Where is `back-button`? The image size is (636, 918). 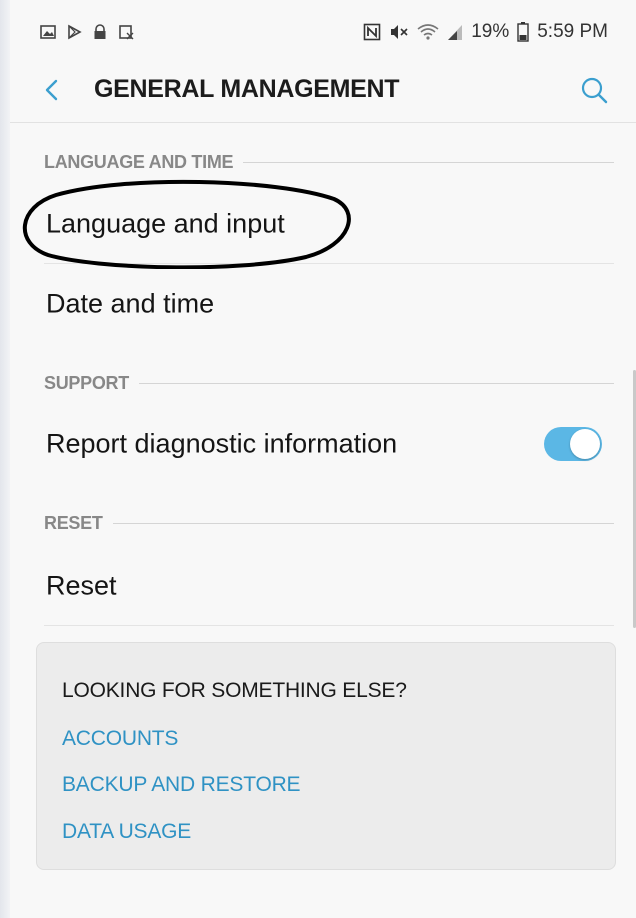 back-button is located at coordinates (52, 90).